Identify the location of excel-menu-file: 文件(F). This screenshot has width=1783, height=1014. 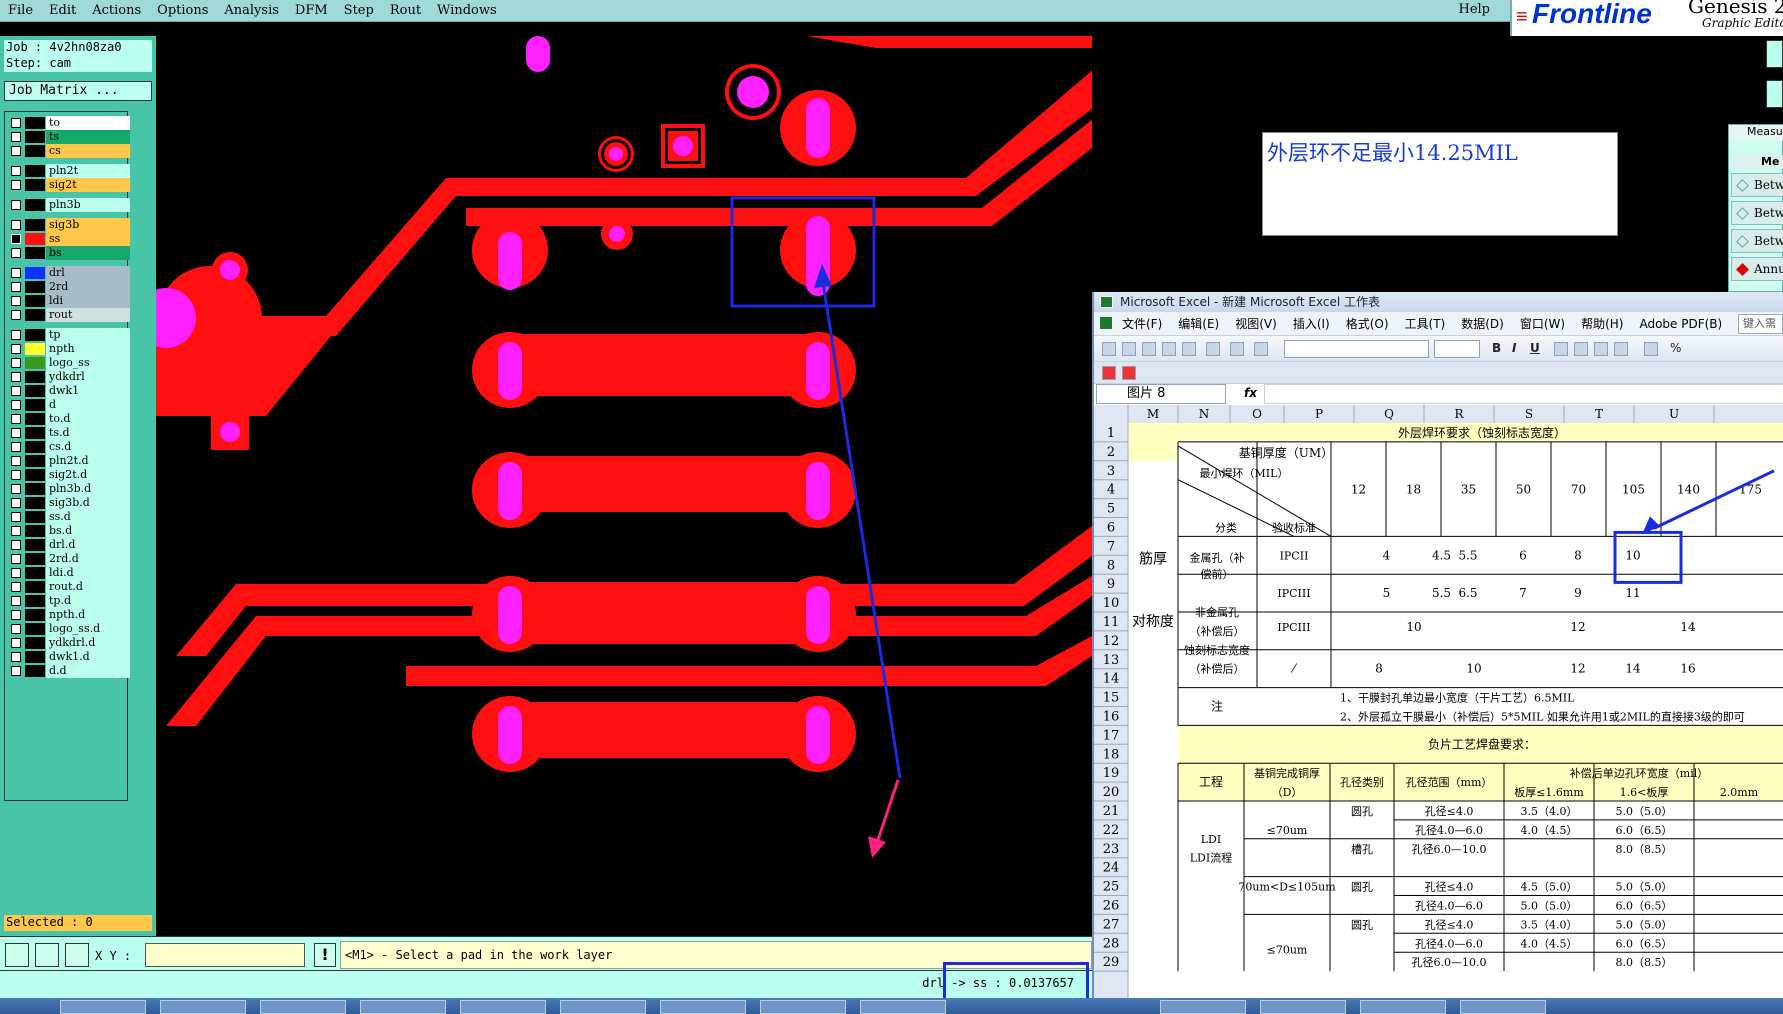
(1142, 323).